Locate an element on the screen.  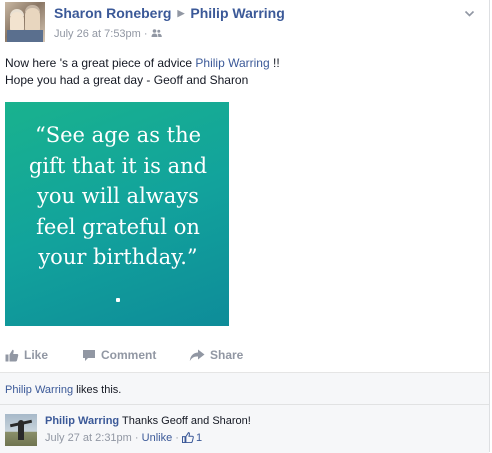
post-timestamp: July 26 at 7:53pm is located at coordinates (97, 34).